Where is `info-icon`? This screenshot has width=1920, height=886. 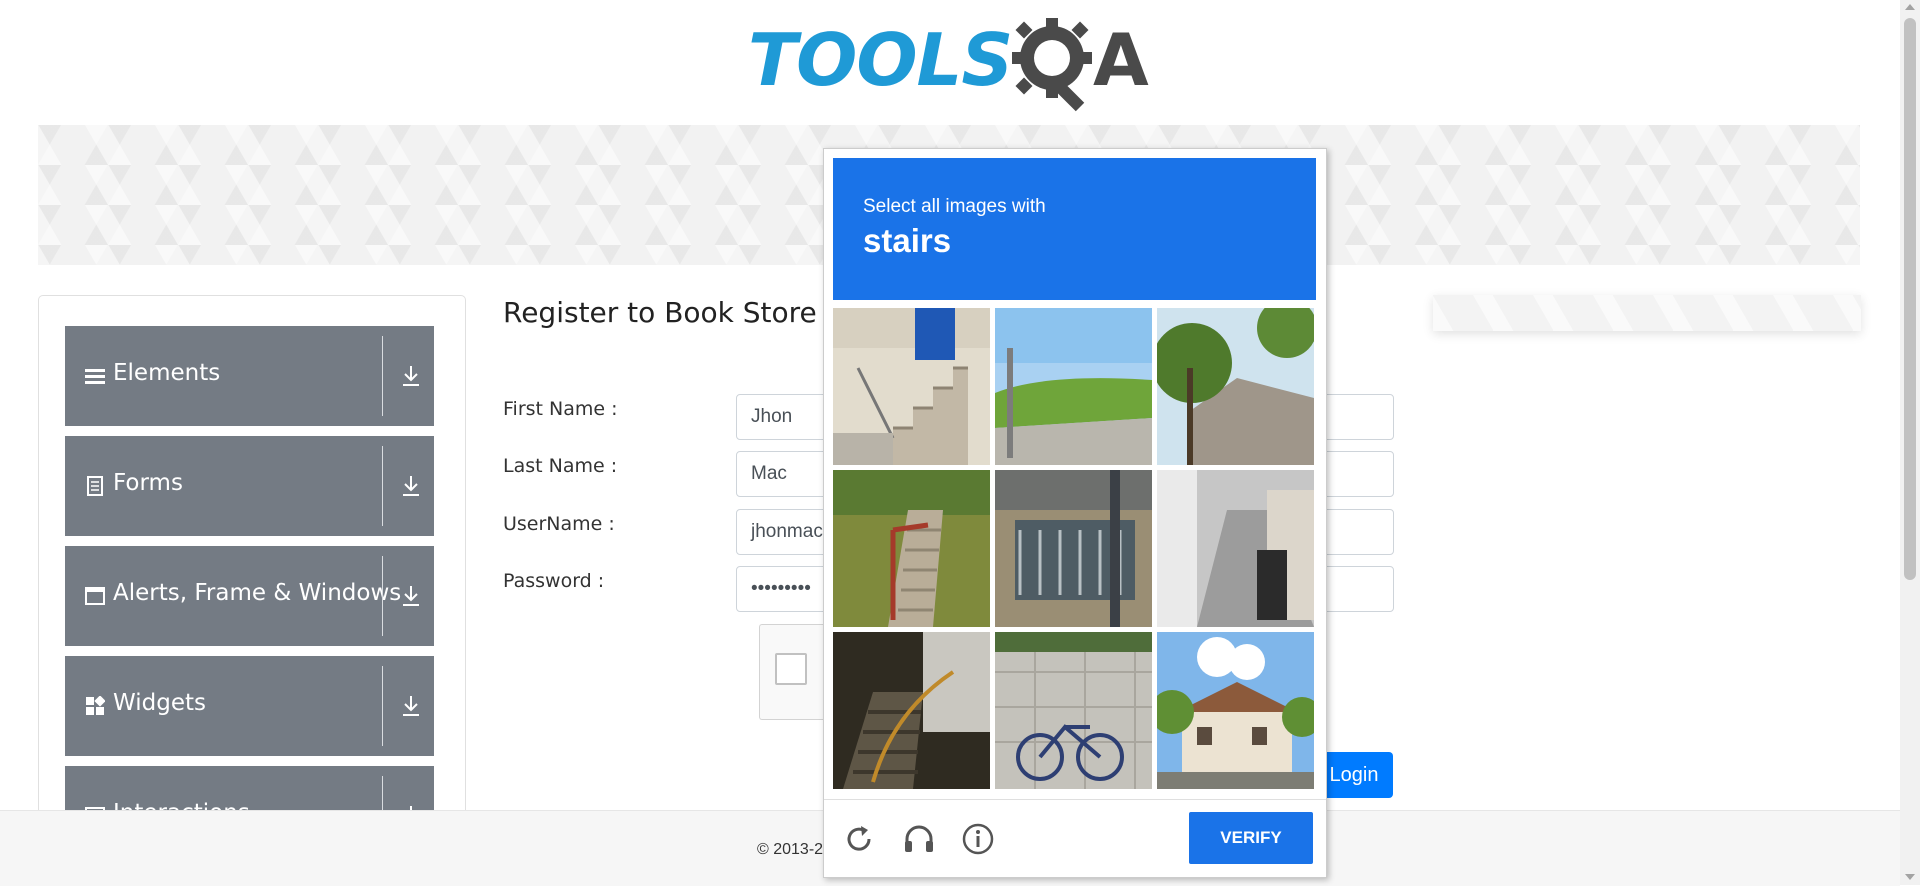 info-icon is located at coordinates (978, 839).